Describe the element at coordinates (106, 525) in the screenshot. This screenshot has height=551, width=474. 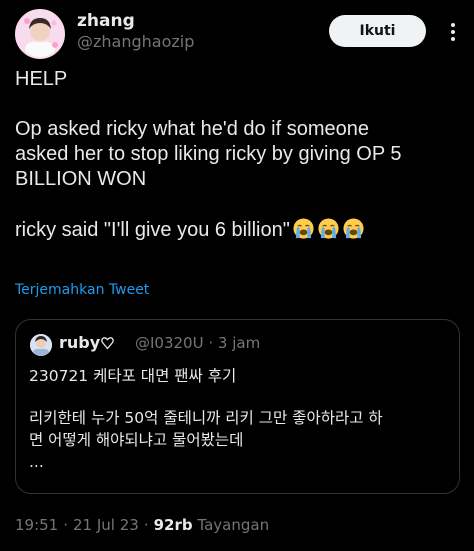
I see `tweet-date: 21 Jul 23` at that location.